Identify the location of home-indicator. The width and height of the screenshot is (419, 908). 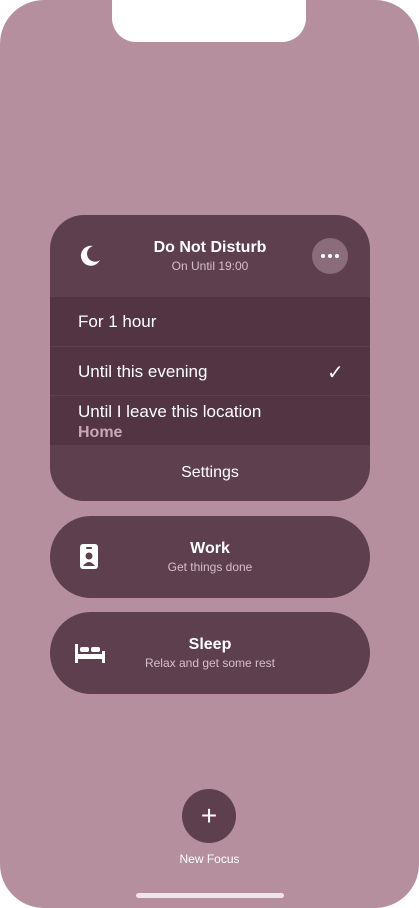
(210, 895).